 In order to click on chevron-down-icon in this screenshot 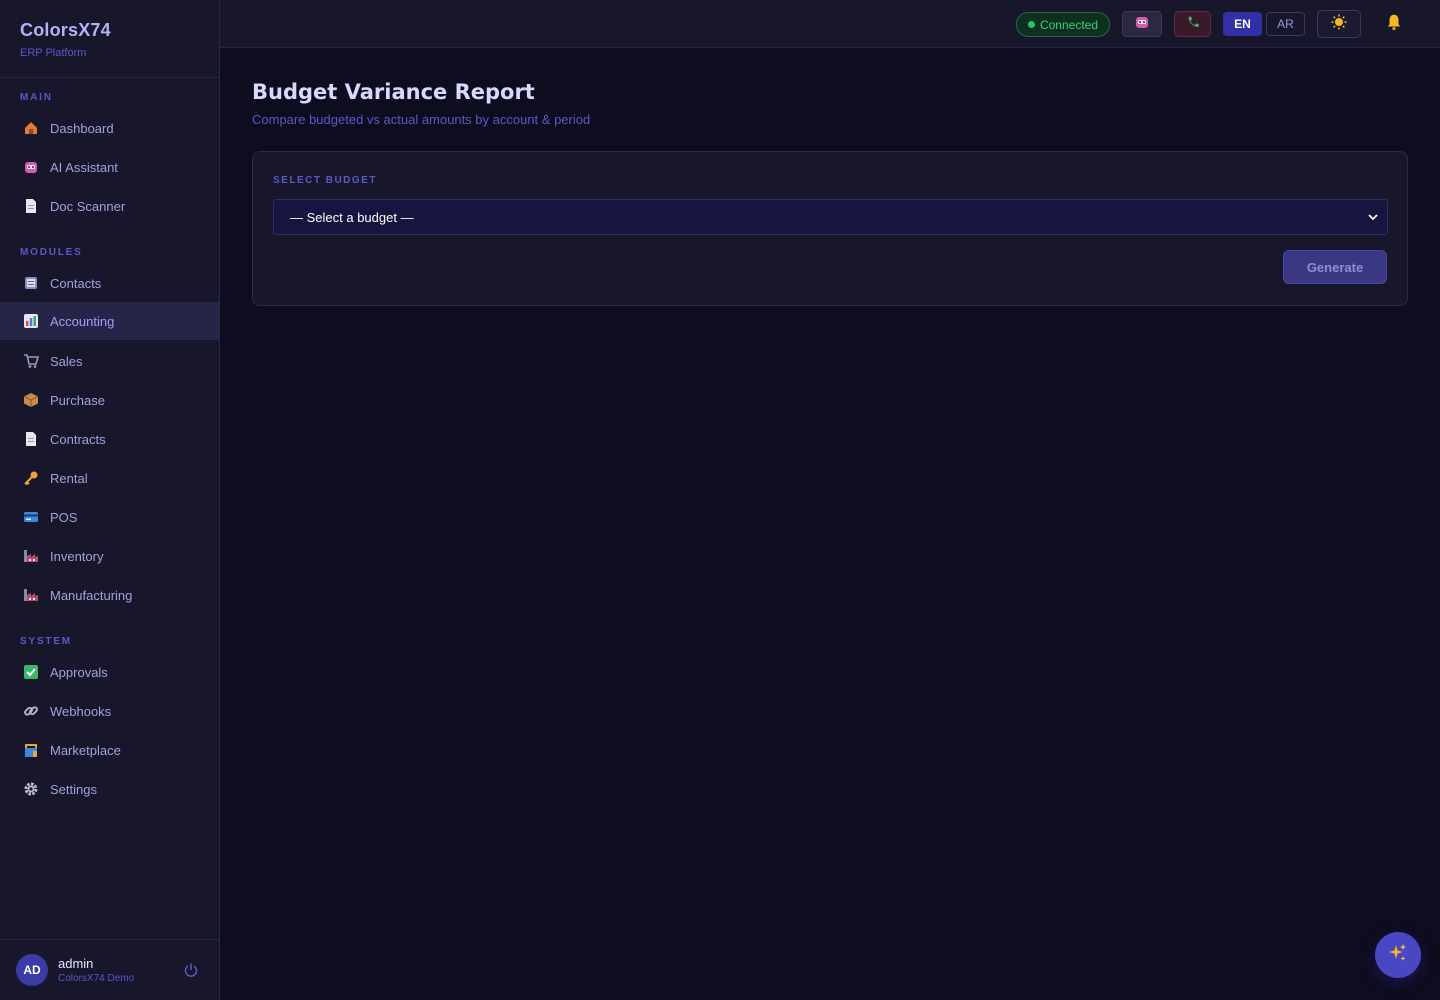, I will do `click(1373, 217)`.